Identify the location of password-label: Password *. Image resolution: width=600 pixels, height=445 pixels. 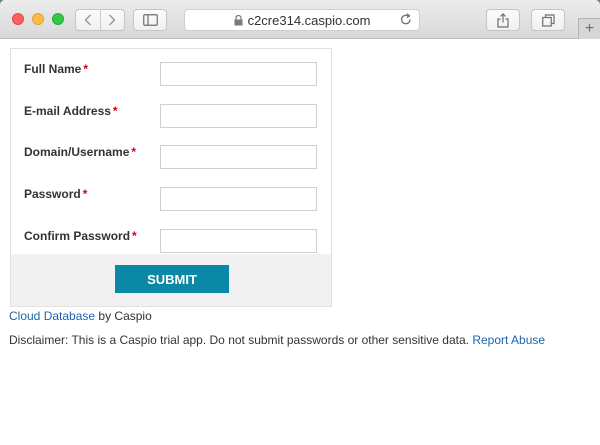
(56, 194).